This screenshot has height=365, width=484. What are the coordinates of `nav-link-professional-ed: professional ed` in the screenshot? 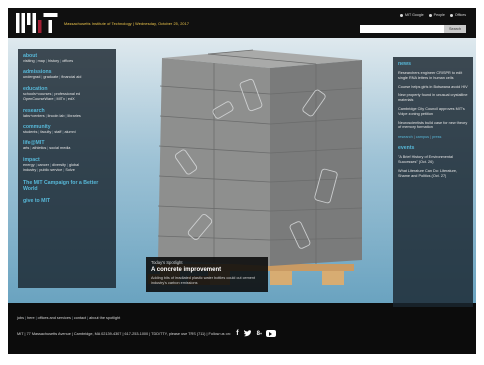 It's located at (67, 94).